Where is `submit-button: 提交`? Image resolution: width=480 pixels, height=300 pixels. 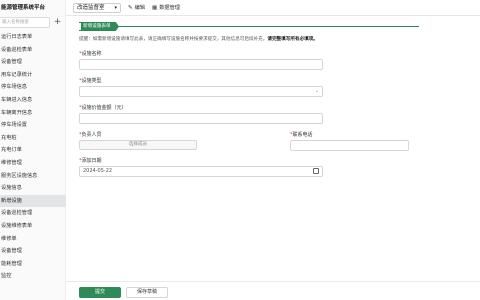
submit-button: 提交 is located at coordinates (100, 292).